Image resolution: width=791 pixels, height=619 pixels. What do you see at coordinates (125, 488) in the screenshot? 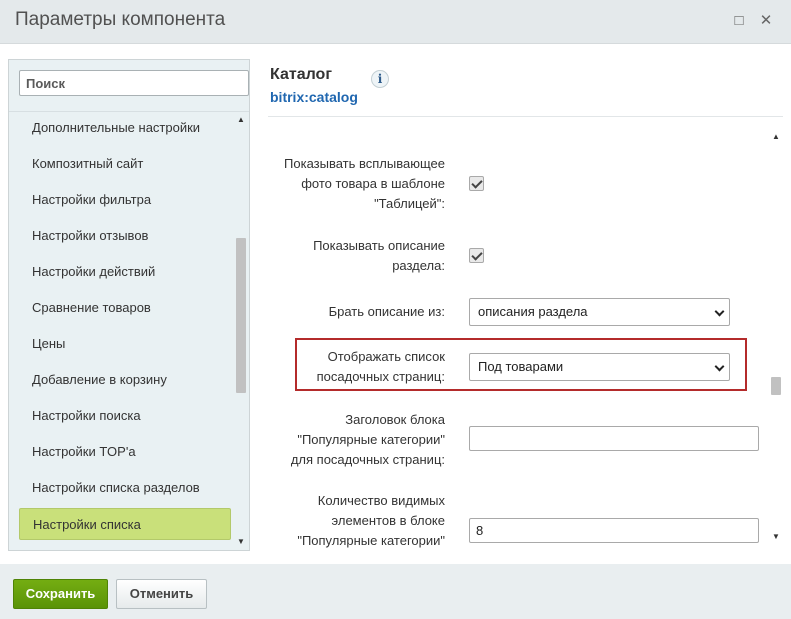
I see `sidebar-item-section-list-settings: Настройки списка разделов` at bounding box center [125, 488].